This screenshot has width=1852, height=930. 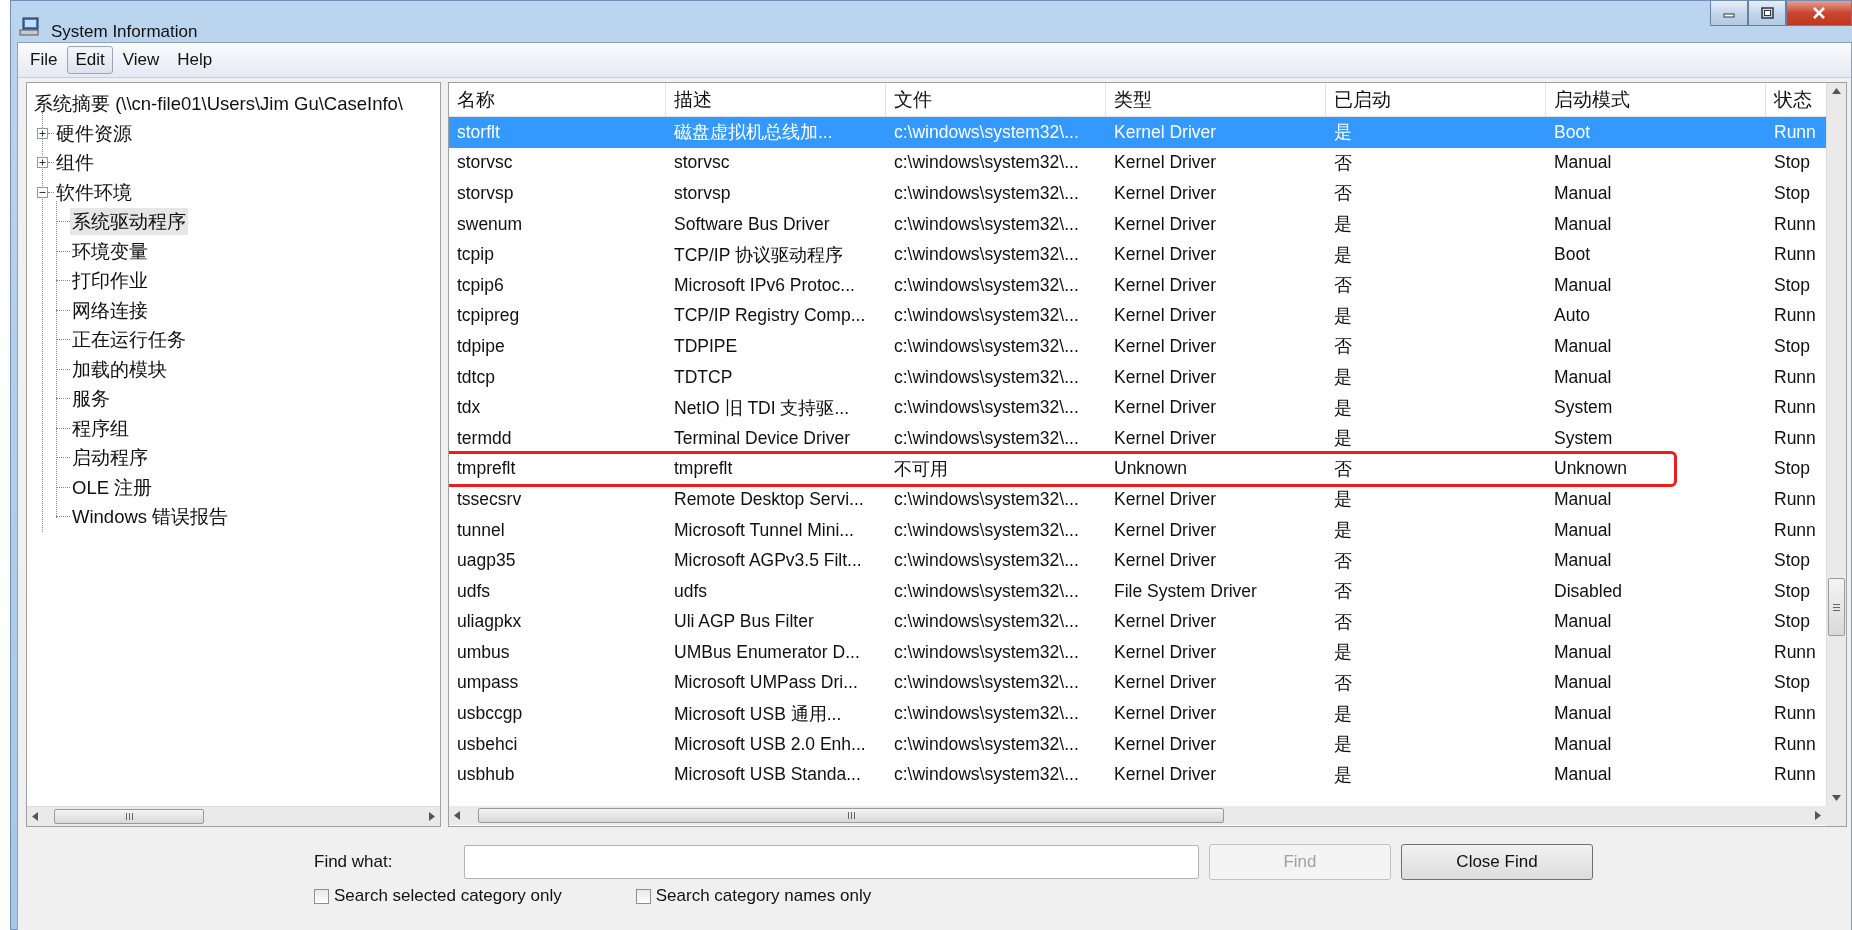 I want to click on table-cell-text: swenum, so click(x=490, y=224).